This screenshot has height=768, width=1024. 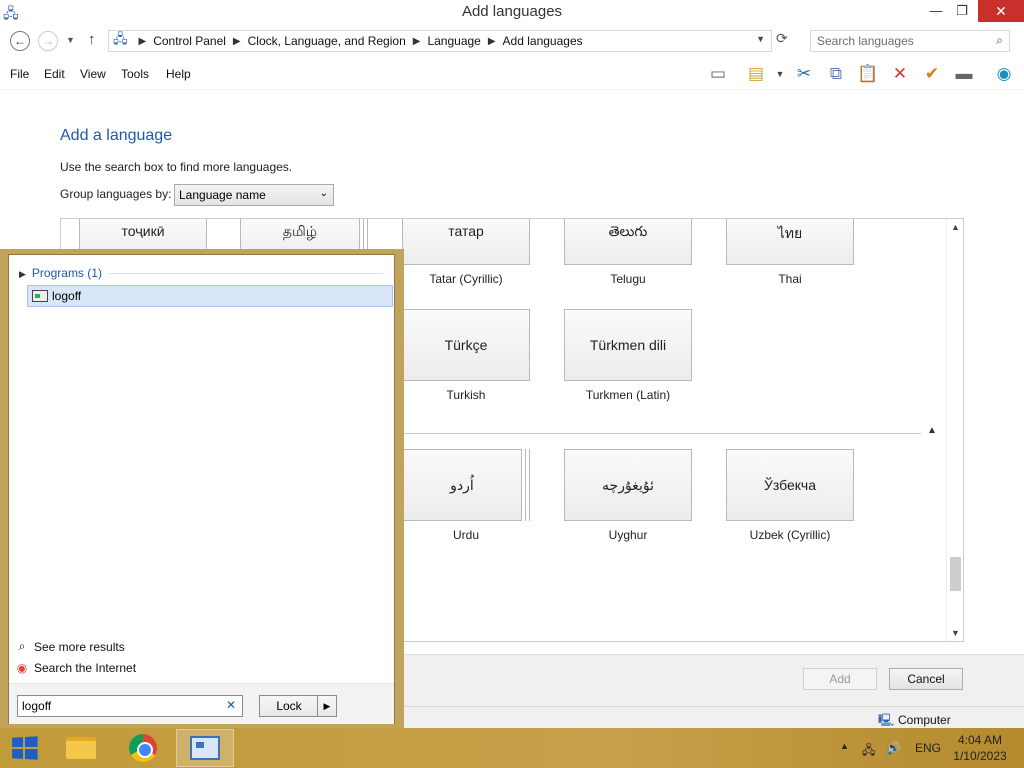 I want to click on control-panel-icon: 🖧, so click(x=120, y=38).